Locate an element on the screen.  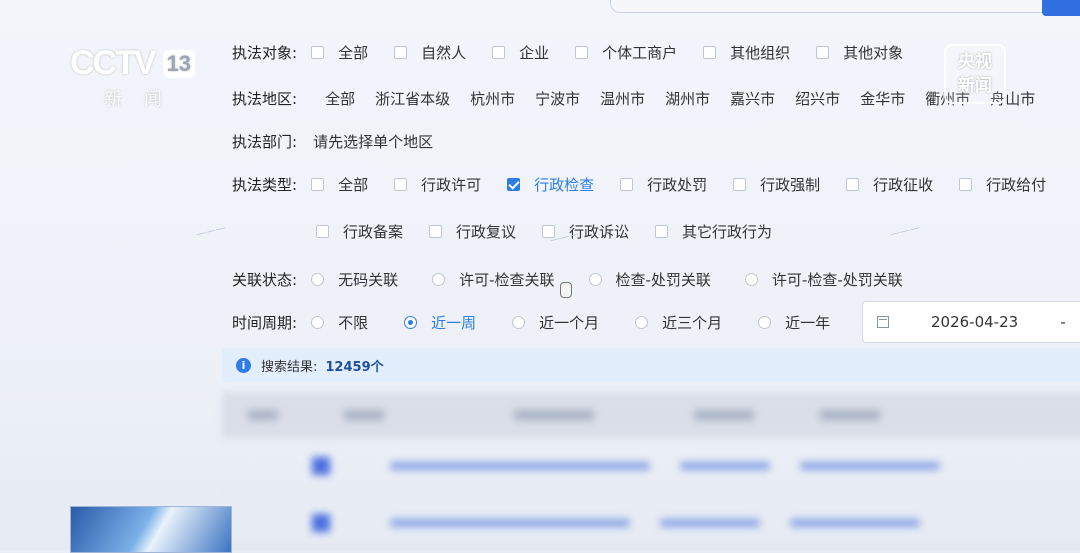
filter-link-status-label: 关联状态: is located at coordinates (265, 280).